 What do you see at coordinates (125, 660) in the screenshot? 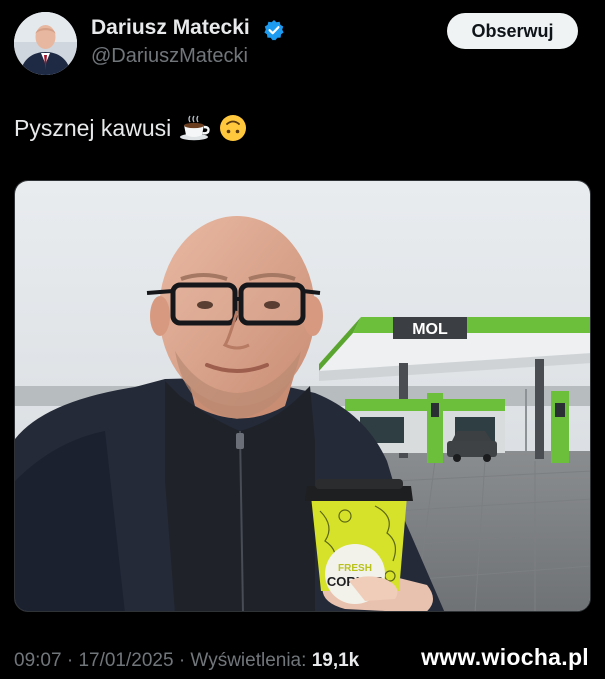
I see `tweet-date: 17/01/2025` at bounding box center [125, 660].